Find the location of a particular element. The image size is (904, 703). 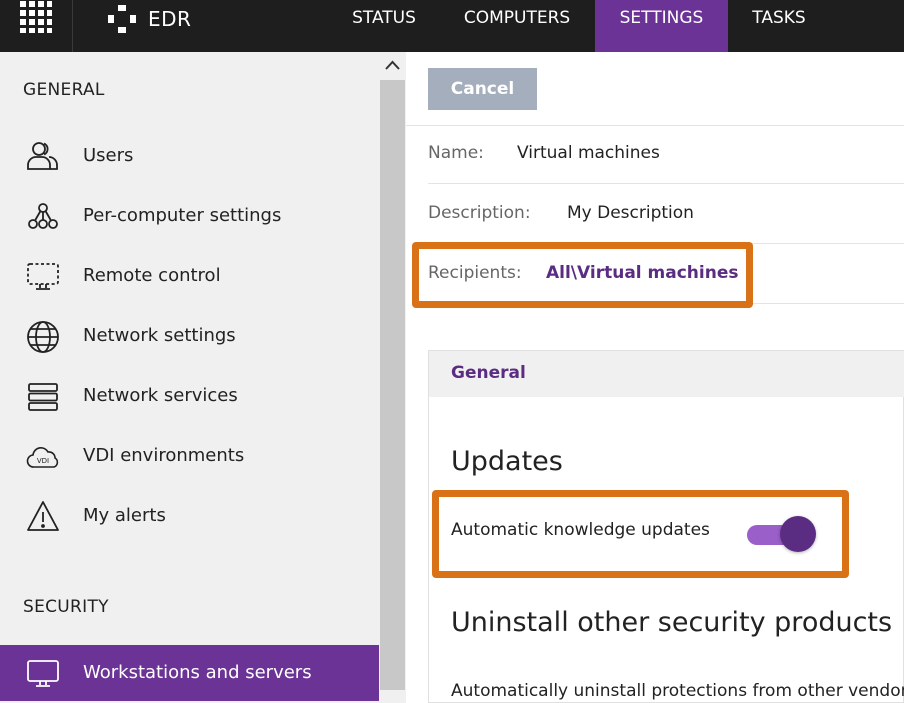

recipients-label: Recipients: is located at coordinates (475, 273).